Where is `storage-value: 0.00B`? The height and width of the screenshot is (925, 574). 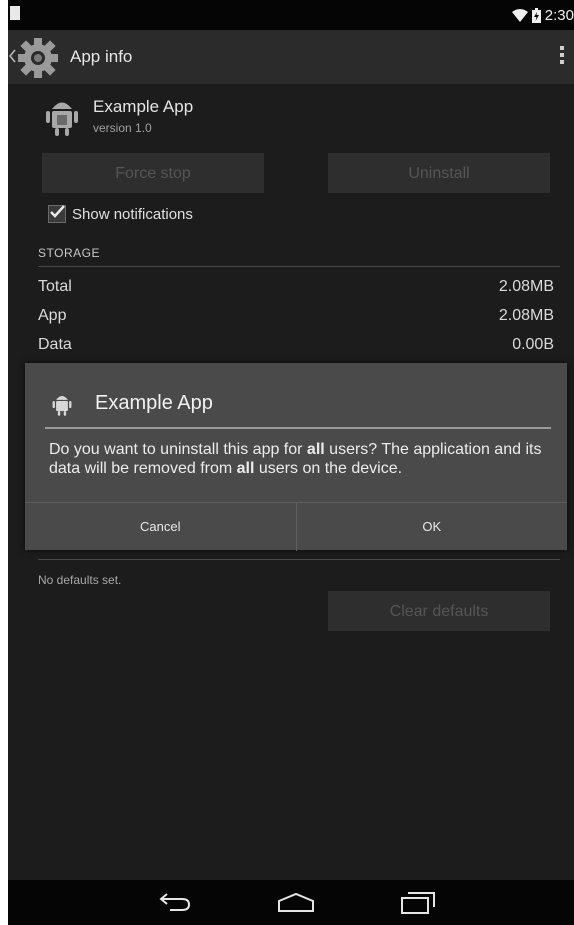
storage-value: 0.00B is located at coordinates (533, 344).